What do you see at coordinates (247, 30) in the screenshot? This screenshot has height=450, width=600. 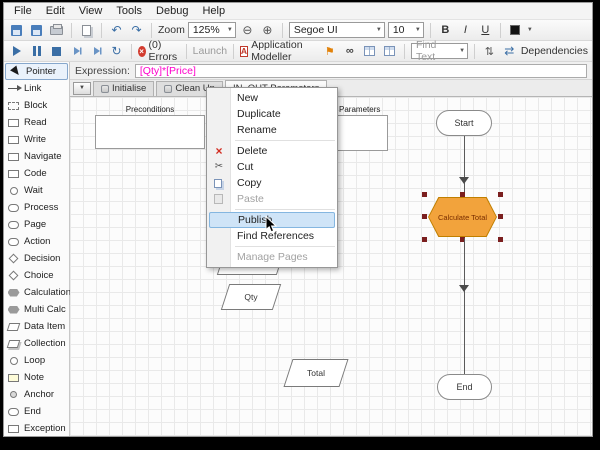 I see `zoom-out-icon: ⊖` at bounding box center [247, 30].